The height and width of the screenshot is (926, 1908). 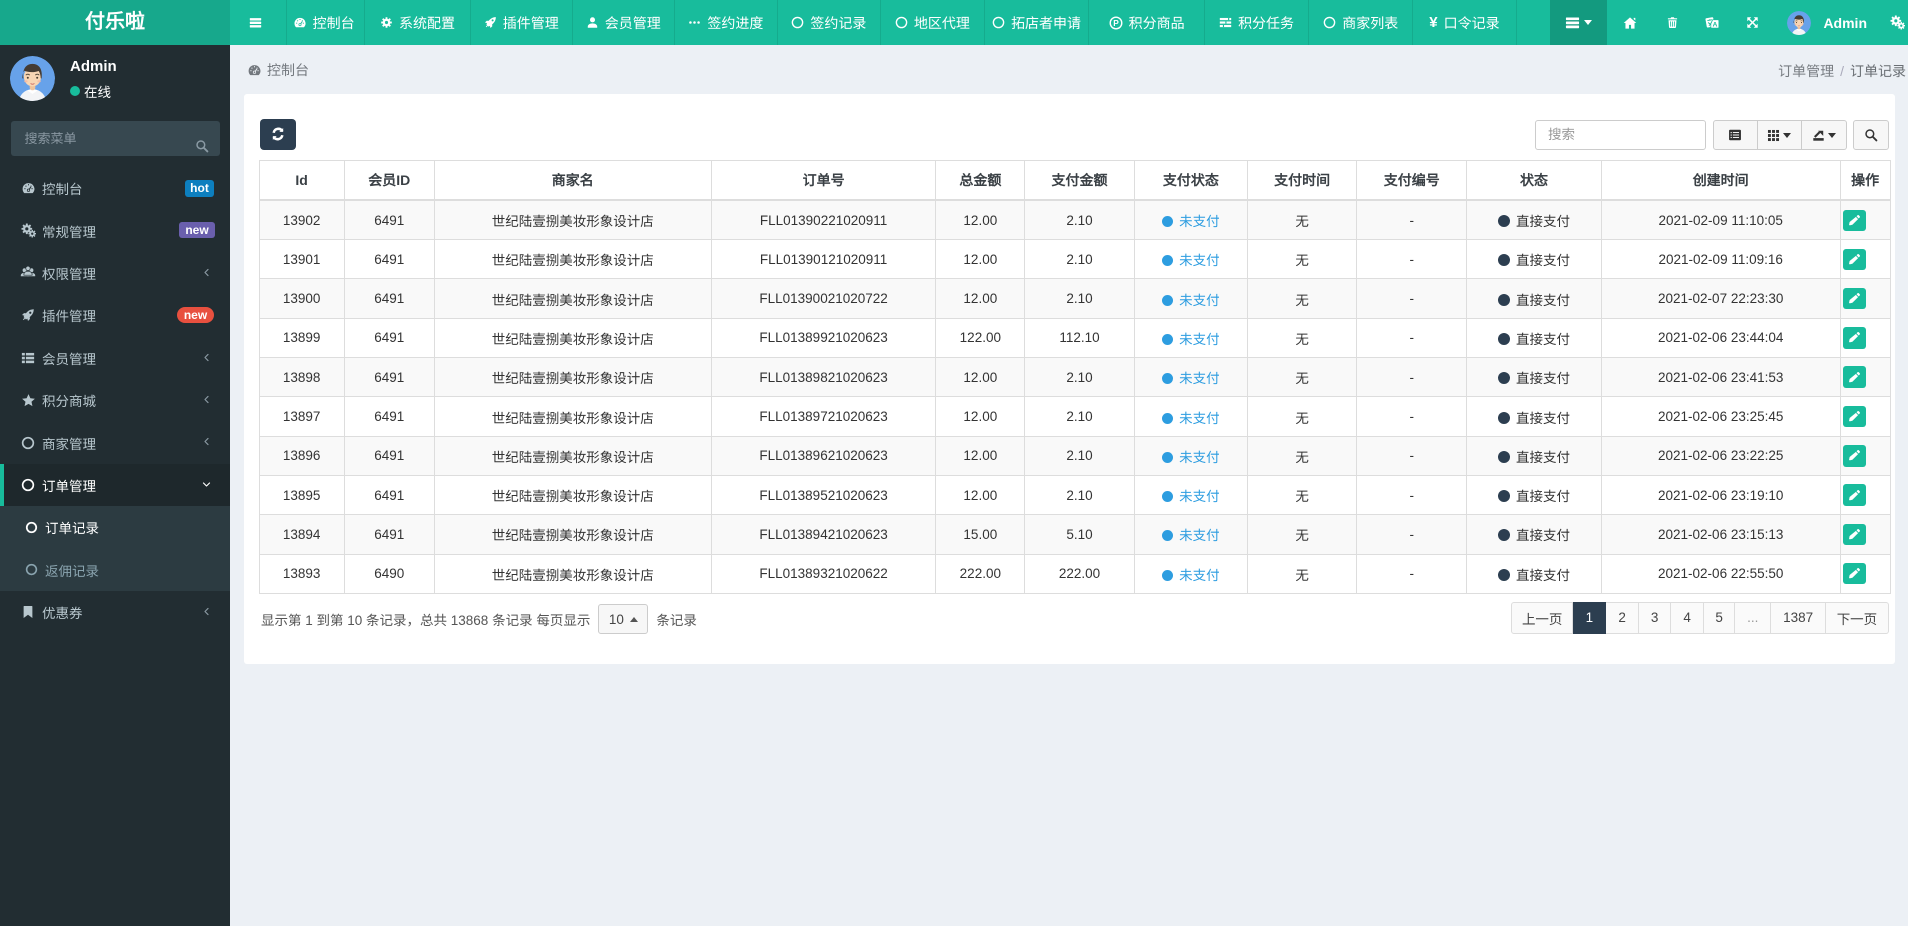 I want to click on svg-text: P, so click(x=1116, y=22).